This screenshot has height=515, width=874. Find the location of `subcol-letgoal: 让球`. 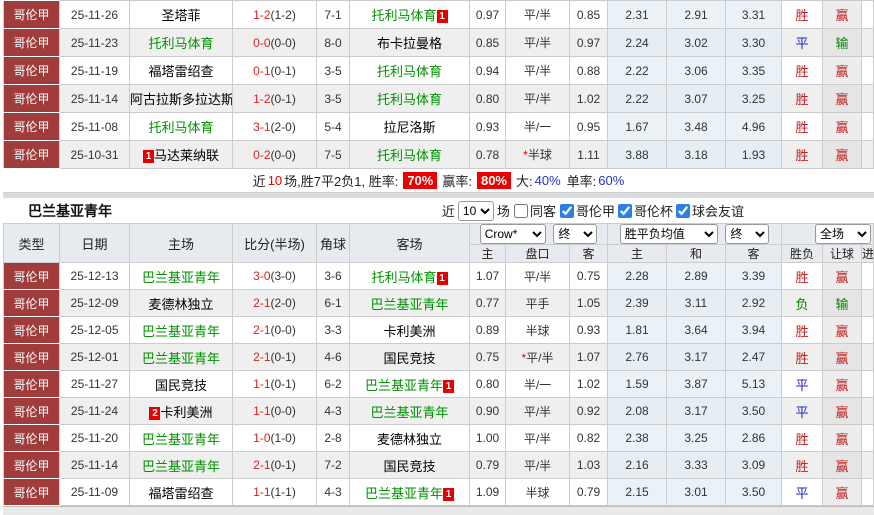

subcol-letgoal: 让球 is located at coordinates (842, 253).